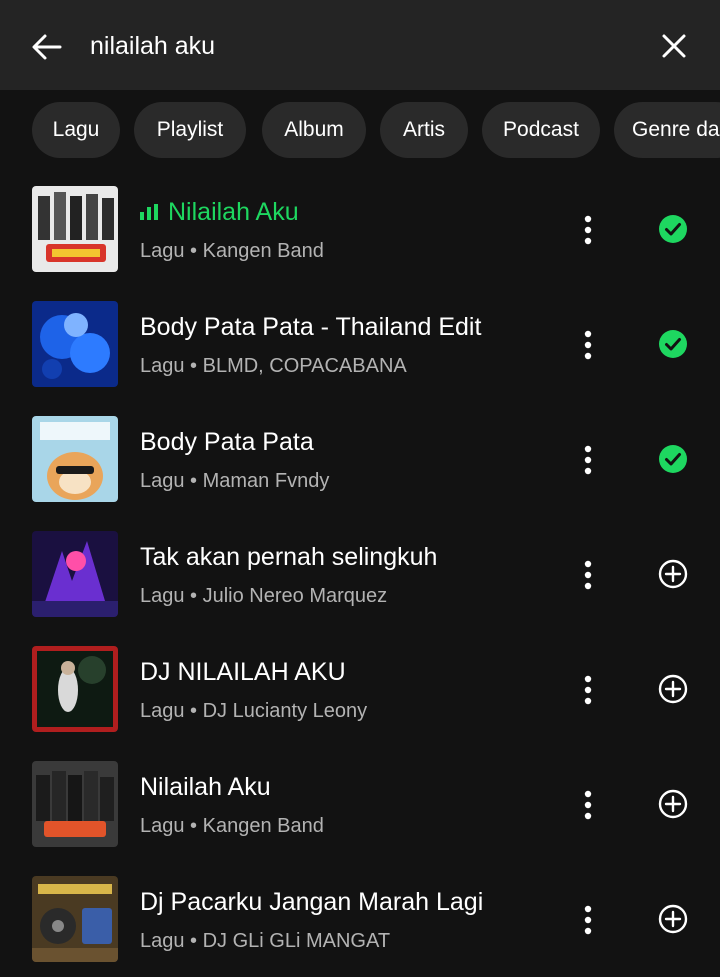  I want to click on close-icon, so click(674, 46).